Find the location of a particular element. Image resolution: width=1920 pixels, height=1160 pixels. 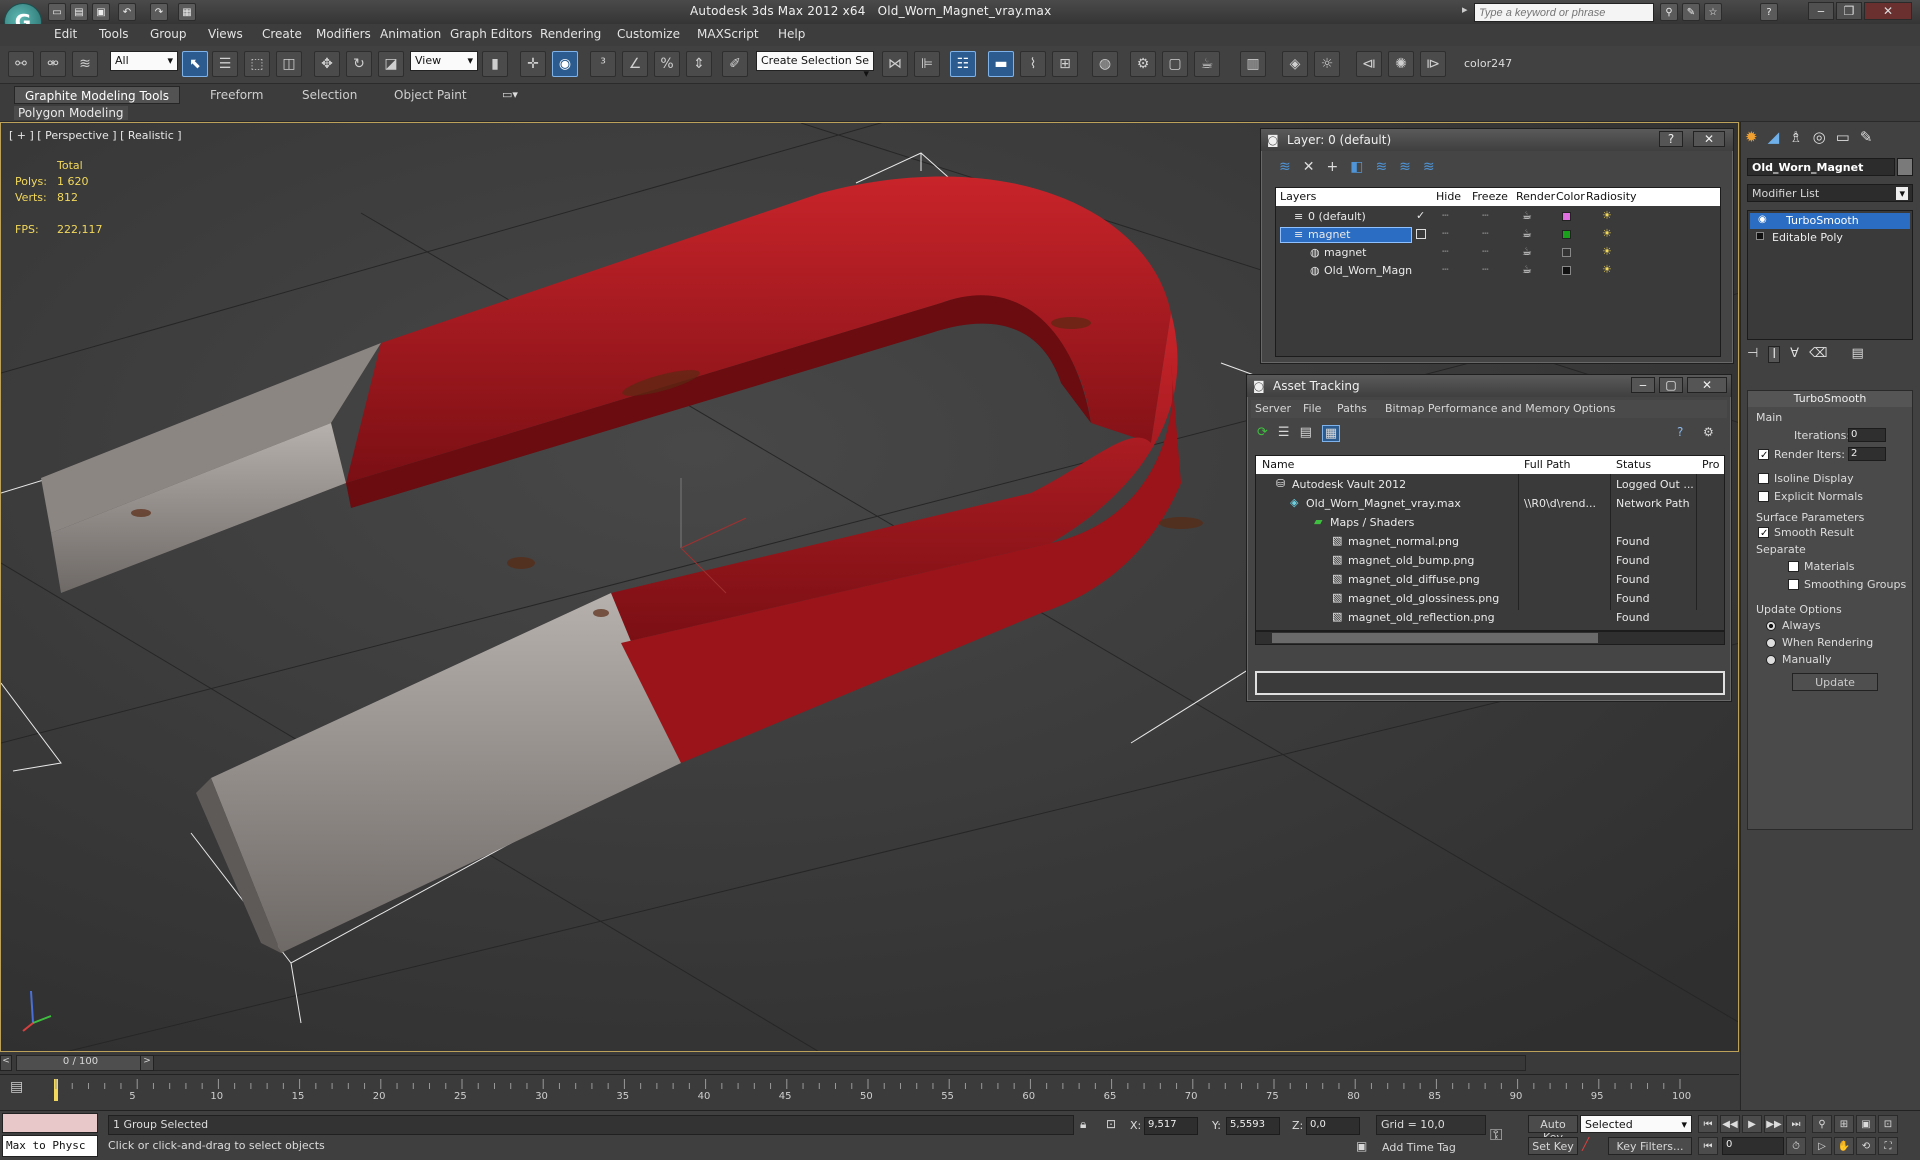

col-name: Name is located at coordinates (1278, 464).